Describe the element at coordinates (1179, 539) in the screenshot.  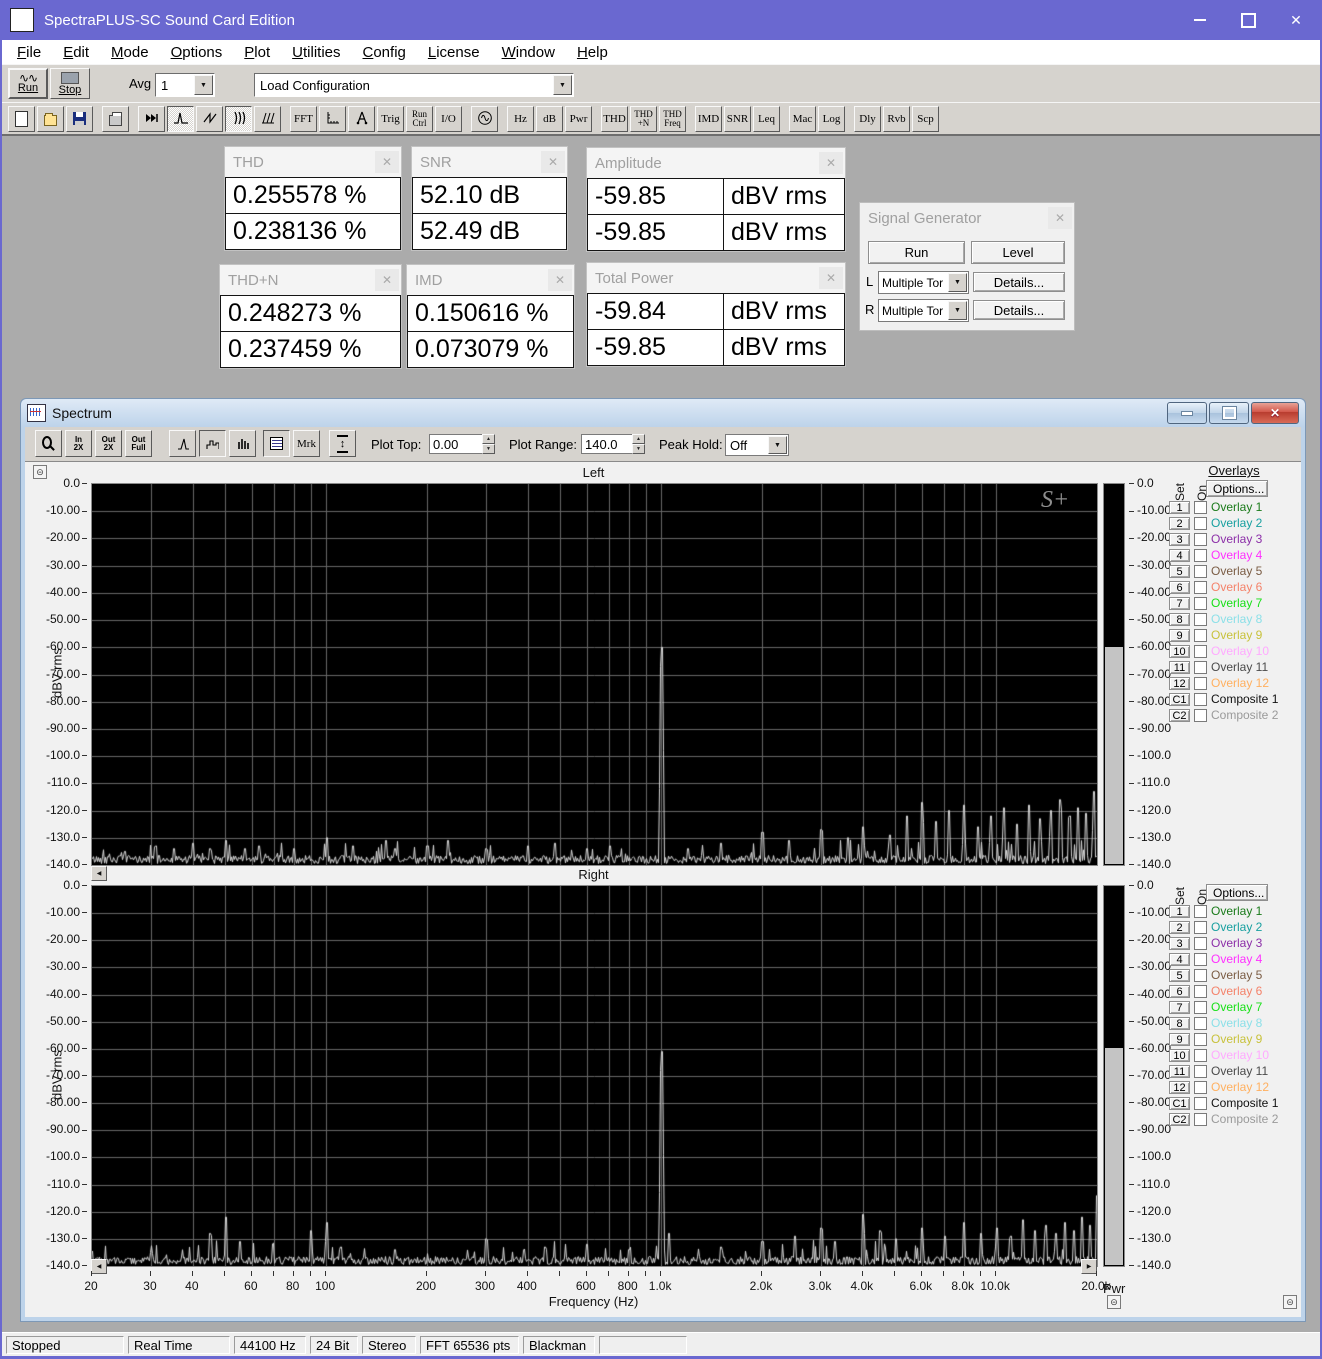
I see `overlay-set-button-3: 3` at that location.